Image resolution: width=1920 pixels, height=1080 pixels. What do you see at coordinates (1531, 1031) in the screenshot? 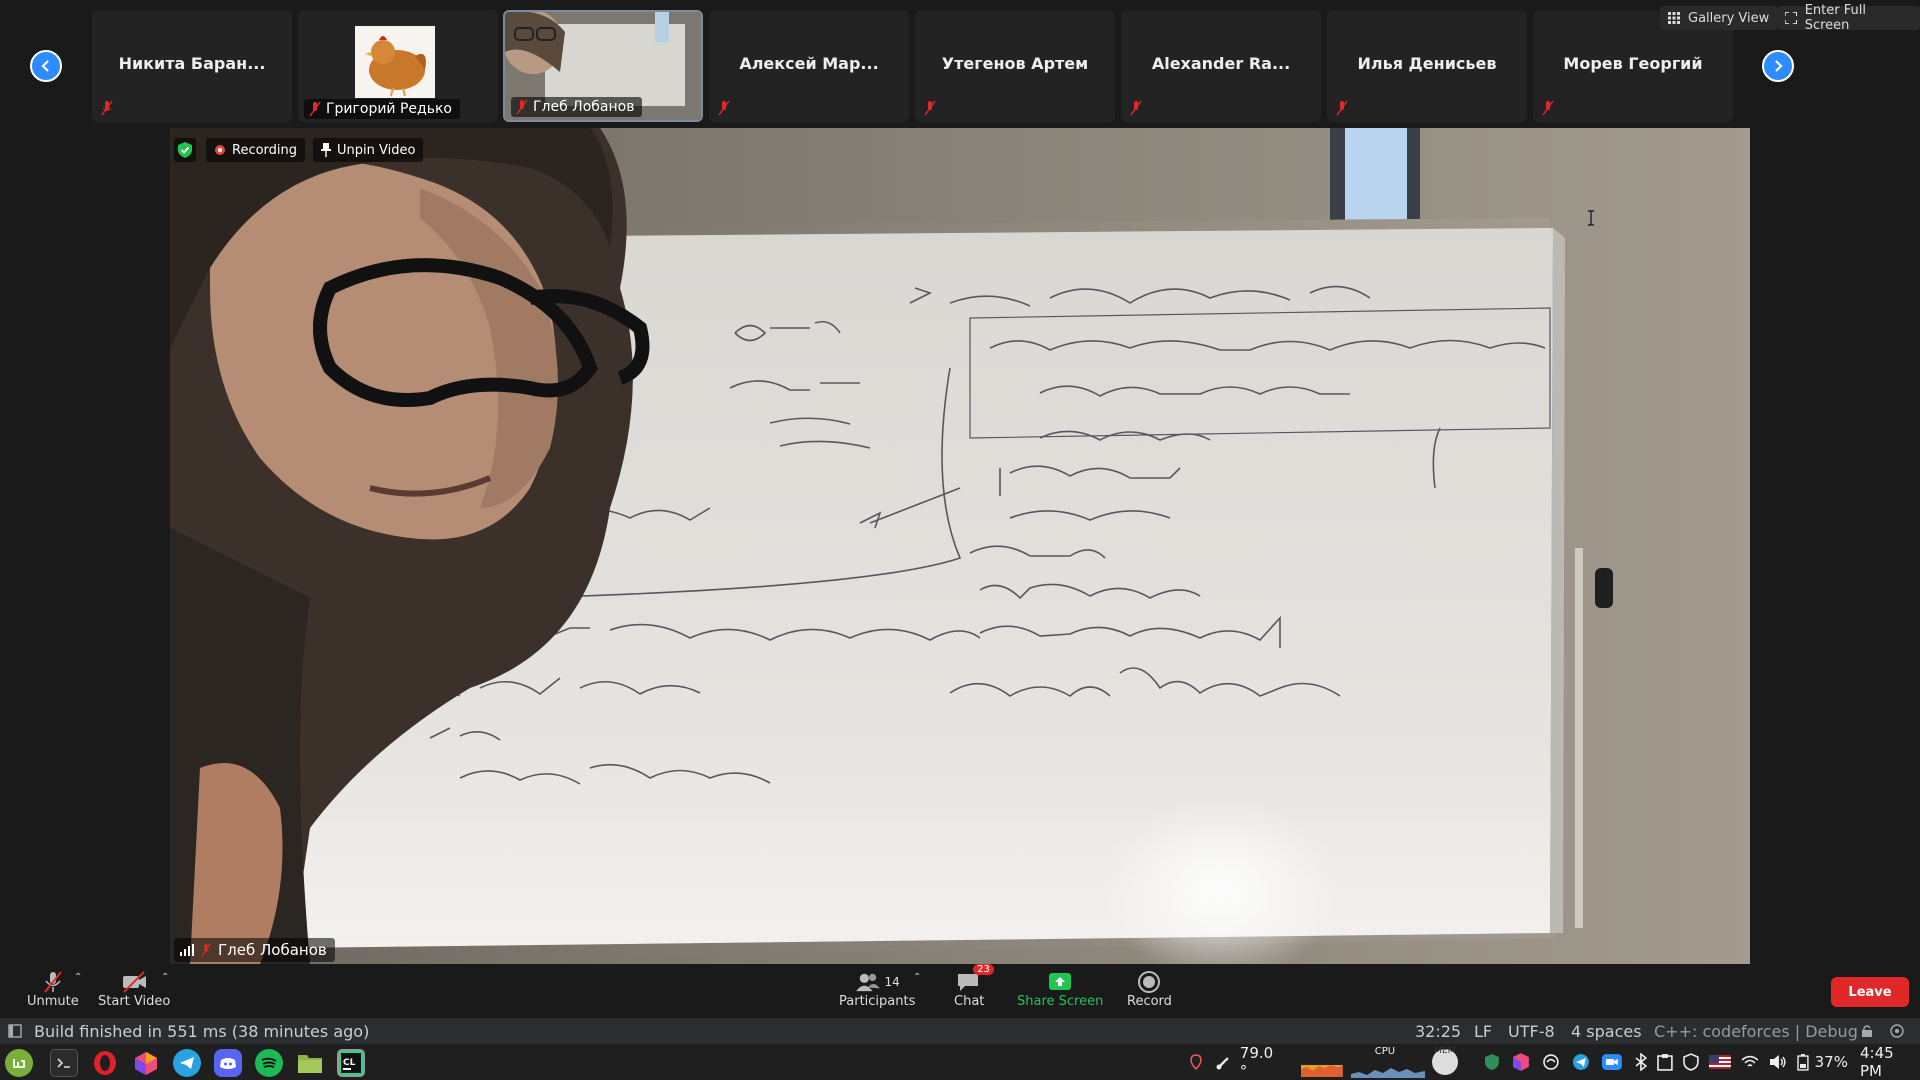
I see `file-encoding: UTF-8` at bounding box center [1531, 1031].